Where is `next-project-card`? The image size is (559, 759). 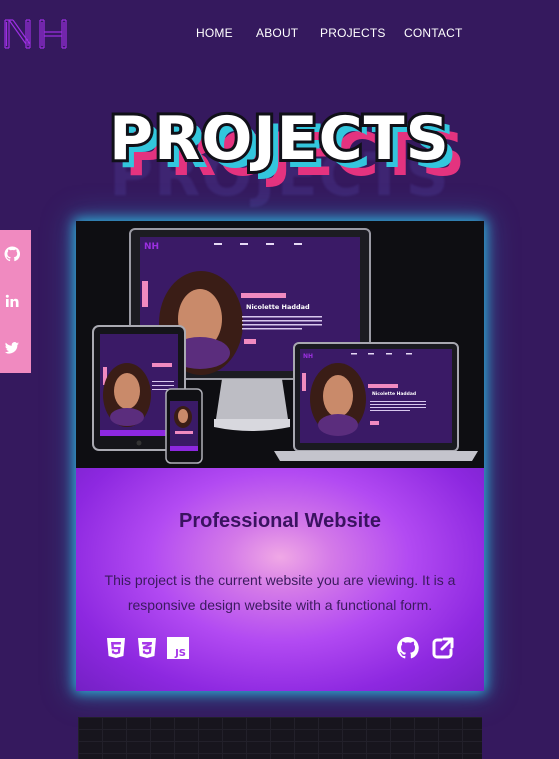
next-project-card is located at coordinates (280, 738).